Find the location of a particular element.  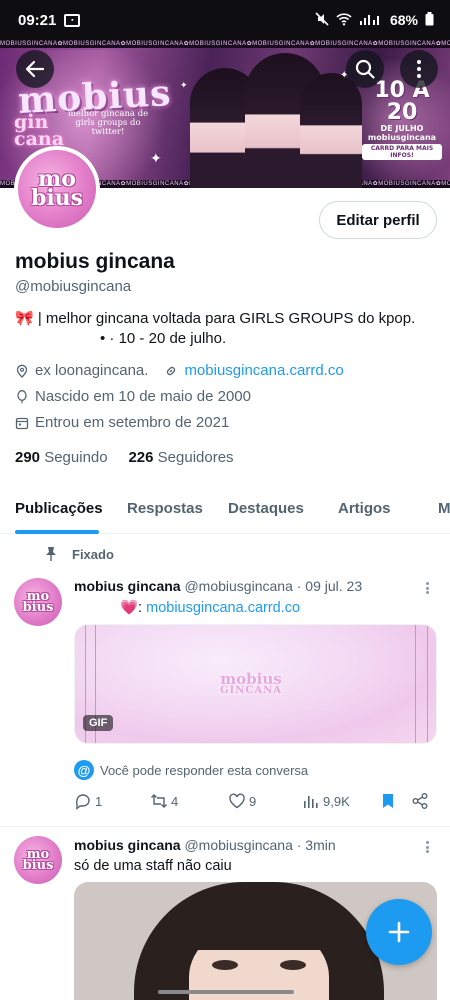

compose-post-button is located at coordinates (399, 932).